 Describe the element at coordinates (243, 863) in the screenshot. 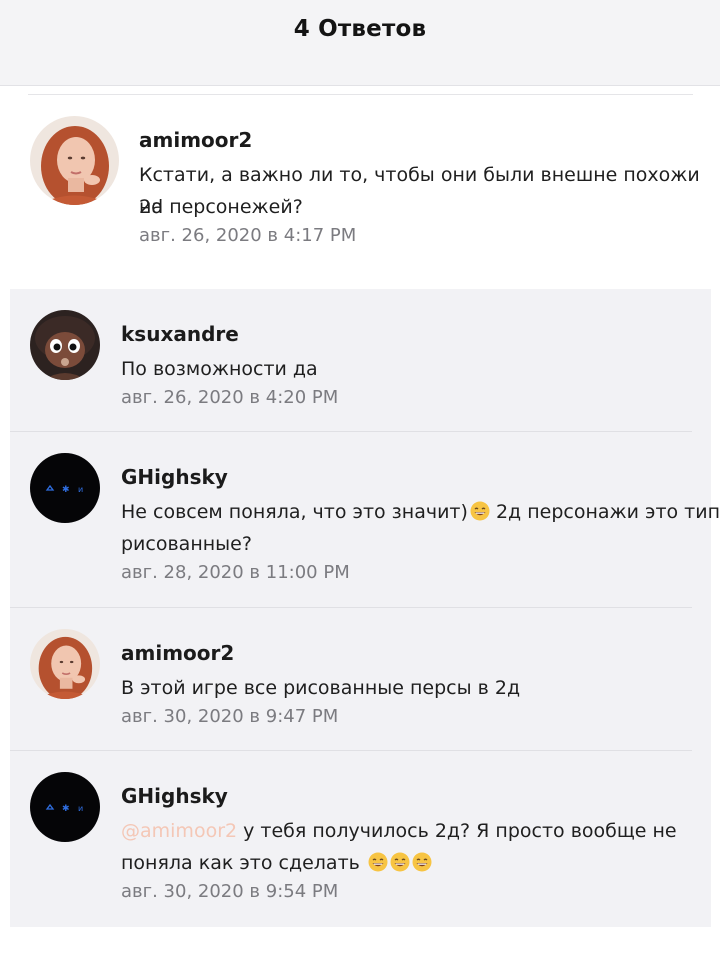

I see `comment-text-segment: поняла как это сделать` at that location.